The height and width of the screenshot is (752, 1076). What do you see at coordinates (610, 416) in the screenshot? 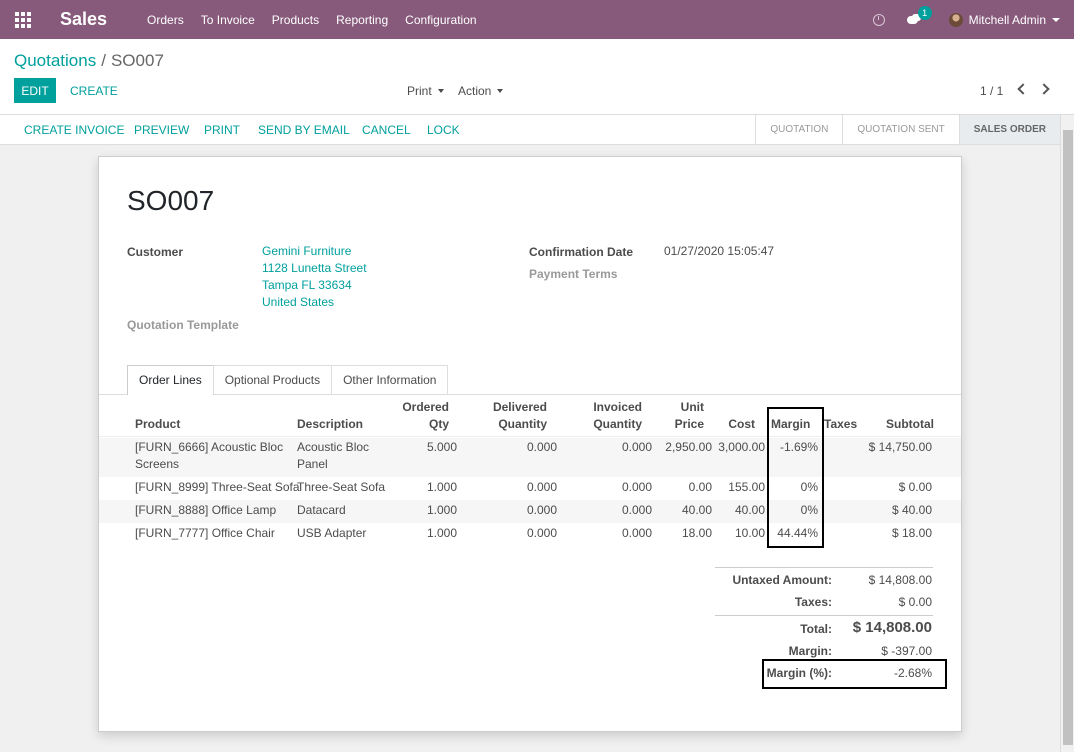
I see `col-invoiced-qty: Invoiced Quantity` at bounding box center [610, 416].